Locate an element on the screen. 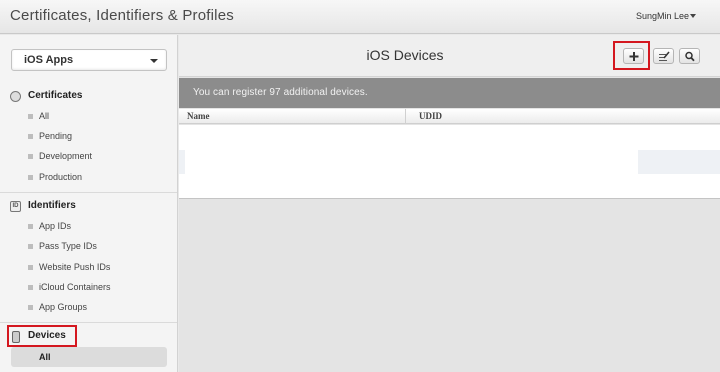 The height and width of the screenshot is (372, 720). sidebar-item-label: Website Push IDs is located at coordinates (75, 267).